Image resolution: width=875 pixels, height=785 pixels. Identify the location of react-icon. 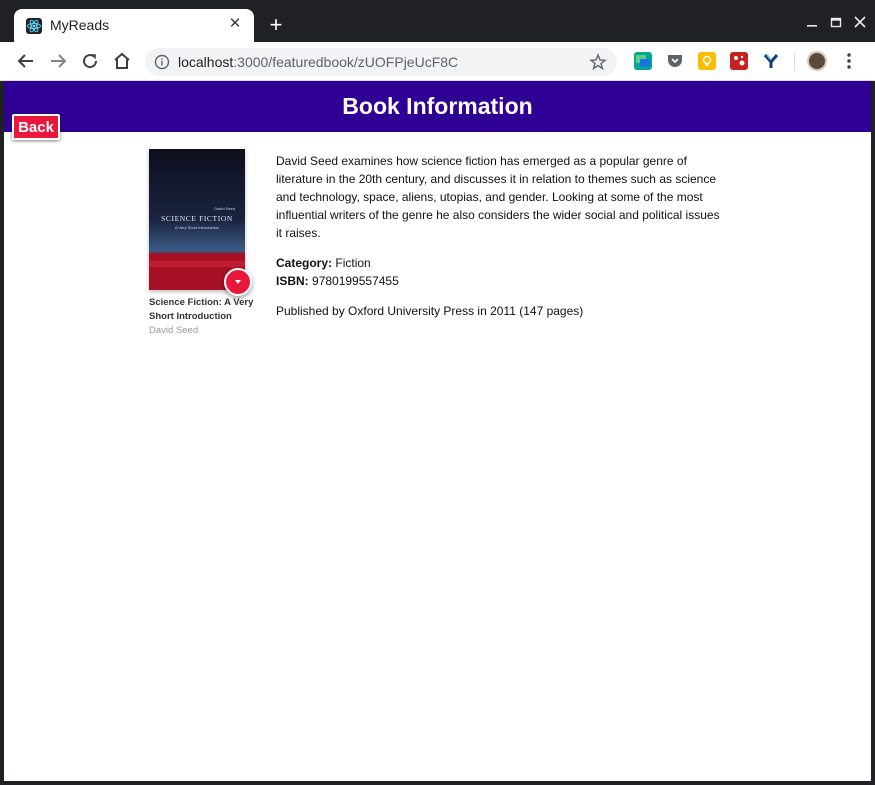
(34, 26).